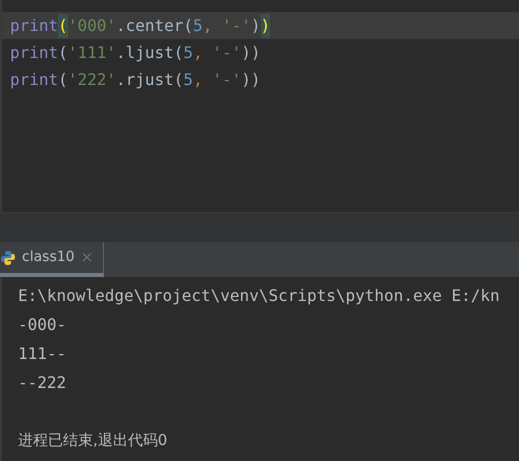 This screenshot has height=461, width=519. What do you see at coordinates (43, 325) in the screenshot?
I see `console-line: -000-` at bounding box center [43, 325].